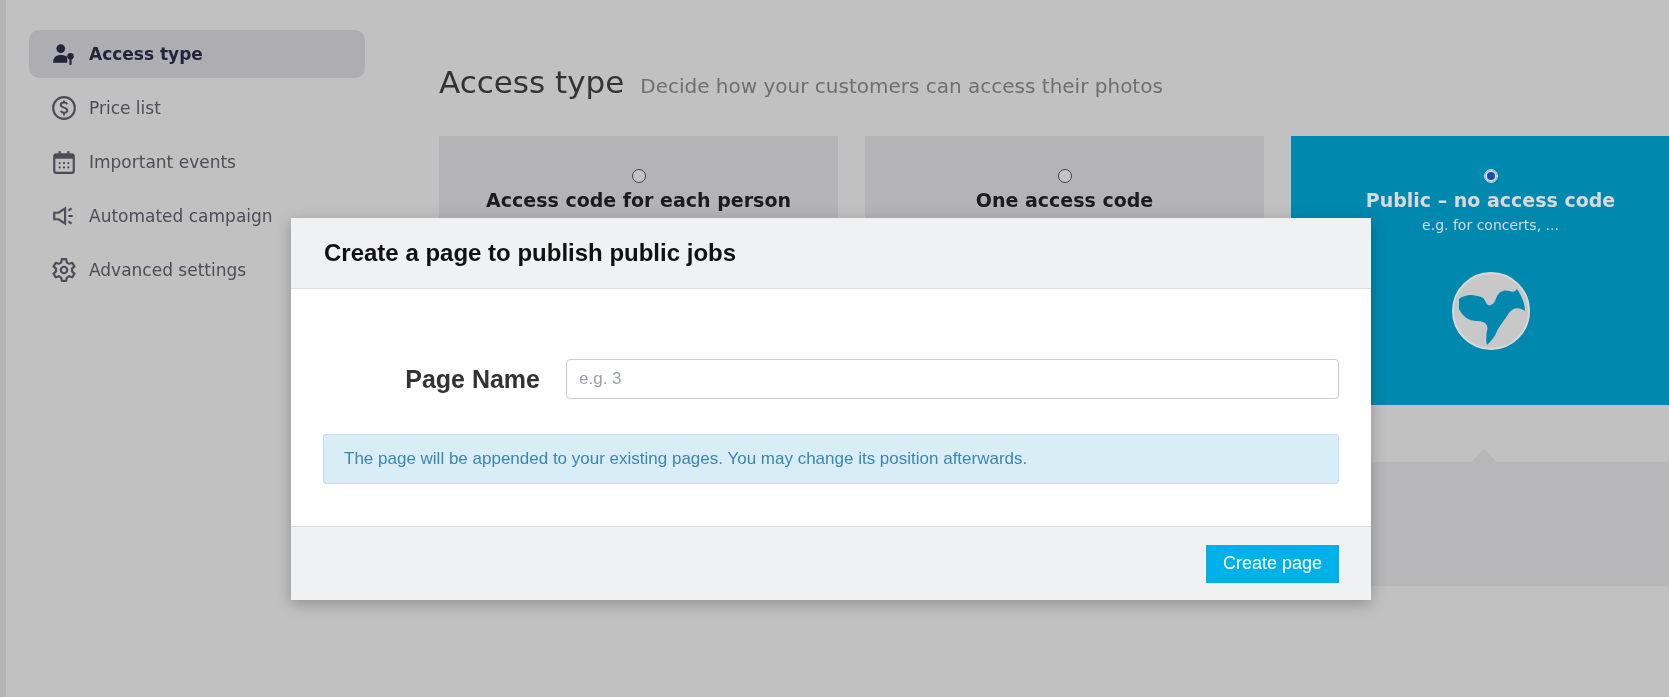  What do you see at coordinates (197, 108) in the screenshot?
I see `sidebar-item: Price list` at bounding box center [197, 108].